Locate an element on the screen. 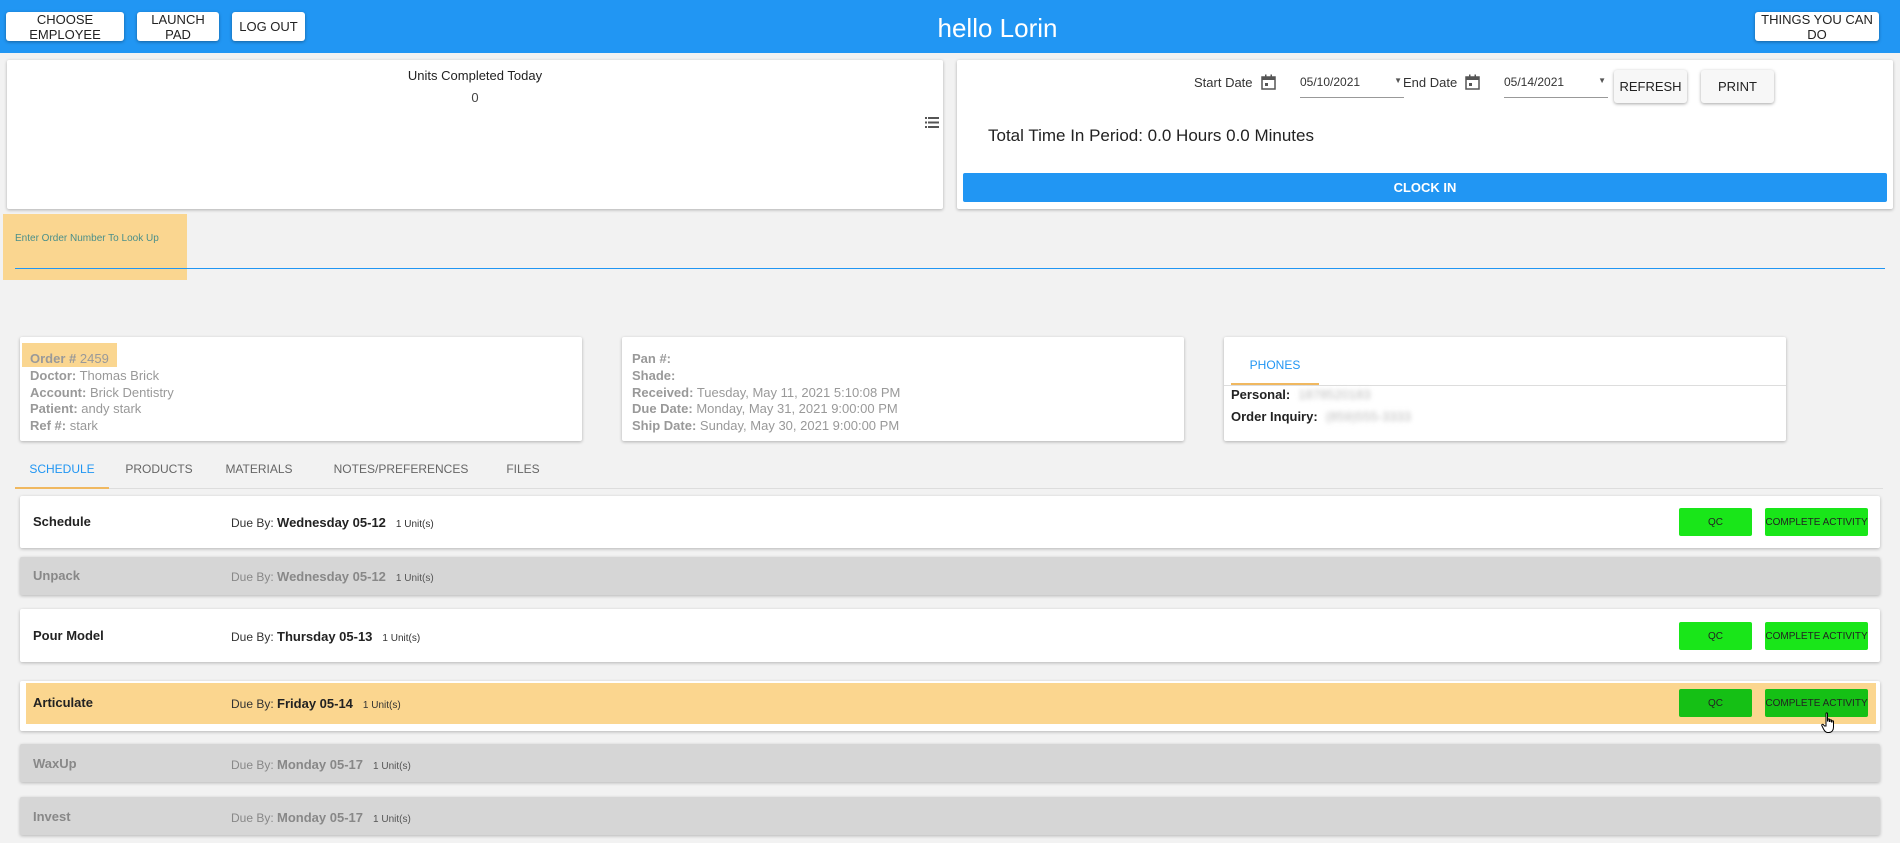 The image size is (1900, 843). start-date-label: Start Date is located at coordinates (1223, 82).